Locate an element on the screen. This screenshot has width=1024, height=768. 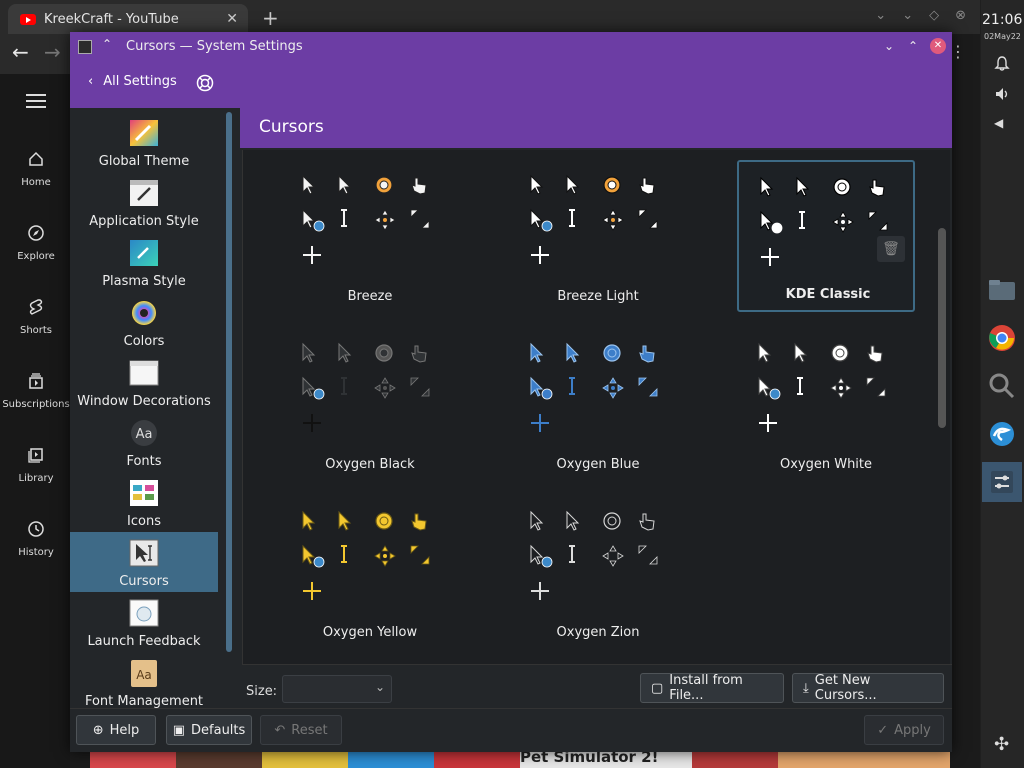
grid-scrollbar is located at coordinates (942, 328).